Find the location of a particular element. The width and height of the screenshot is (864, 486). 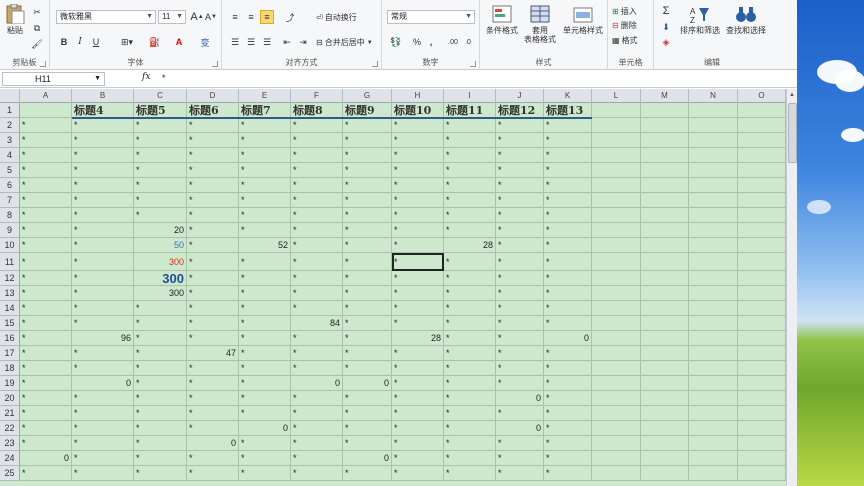

column-title-cell is located at coordinates (46, 110).